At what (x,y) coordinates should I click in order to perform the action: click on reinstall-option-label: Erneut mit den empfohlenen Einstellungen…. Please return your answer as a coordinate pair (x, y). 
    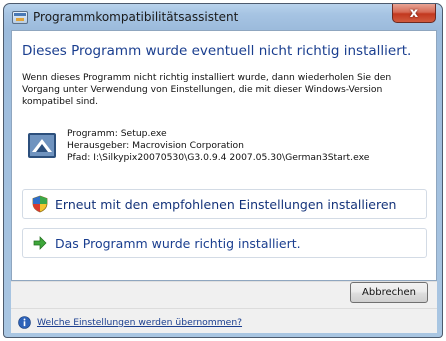
    Looking at the image, I should click on (226, 204).